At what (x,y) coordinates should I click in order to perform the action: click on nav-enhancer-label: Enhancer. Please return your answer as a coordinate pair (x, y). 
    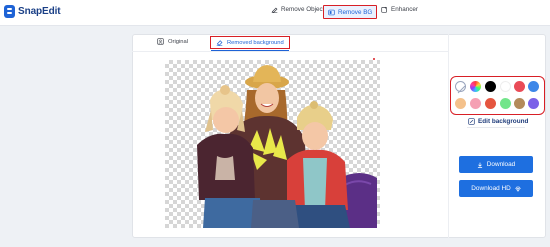
    Looking at the image, I should click on (404, 9).